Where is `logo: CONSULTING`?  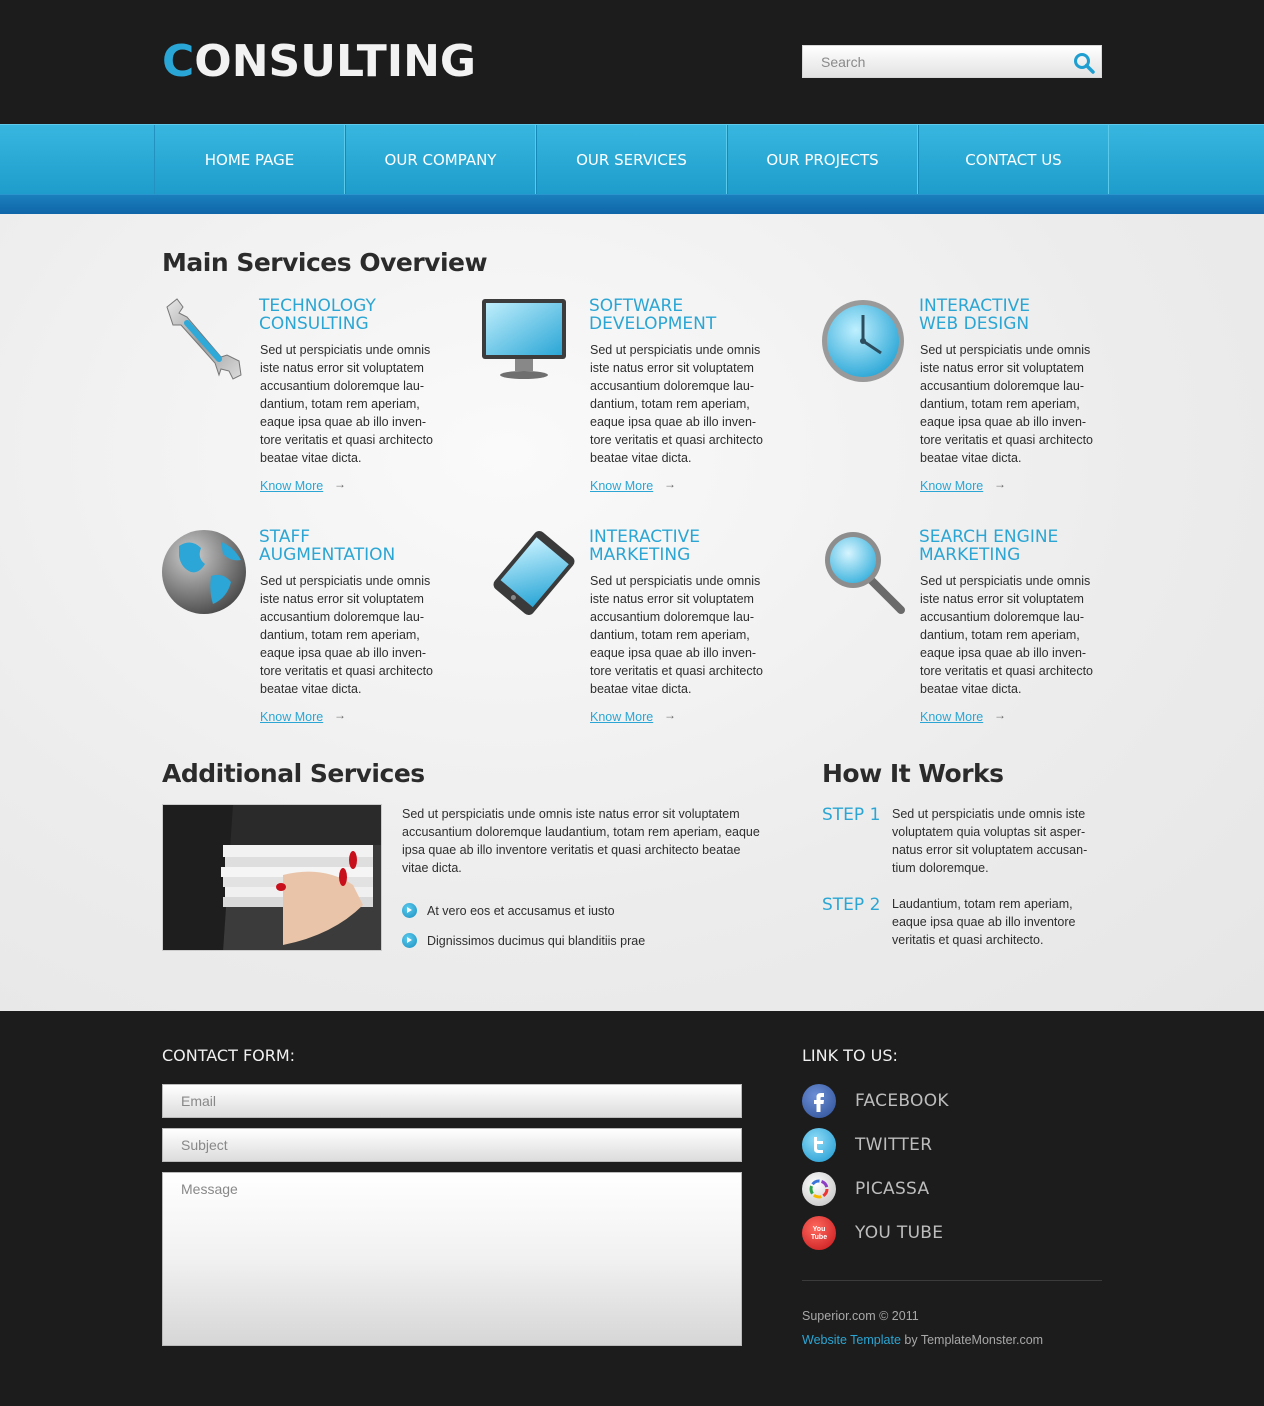 logo: CONSULTING is located at coordinates (319, 62).